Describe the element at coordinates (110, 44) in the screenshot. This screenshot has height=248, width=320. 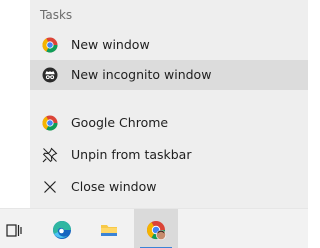
I see `menu-item-label: New window` at that location.